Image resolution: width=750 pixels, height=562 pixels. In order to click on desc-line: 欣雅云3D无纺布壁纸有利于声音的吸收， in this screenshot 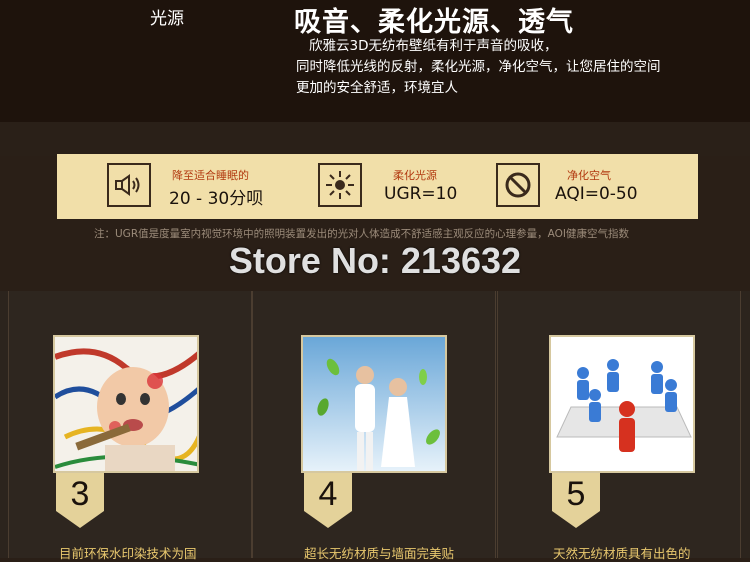, I will do `click(433, 46)`.